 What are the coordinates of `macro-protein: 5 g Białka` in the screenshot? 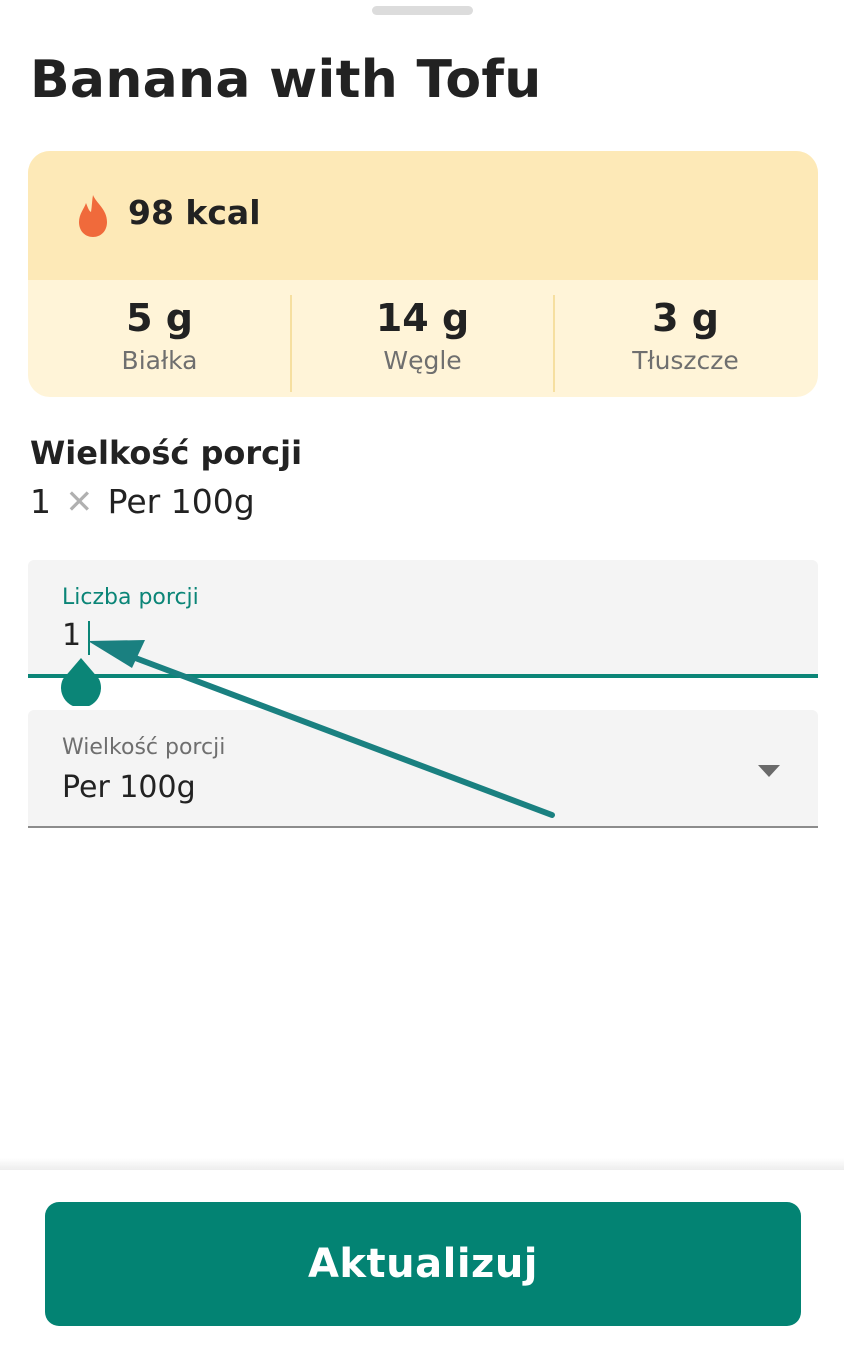 It's located at (159, 338).